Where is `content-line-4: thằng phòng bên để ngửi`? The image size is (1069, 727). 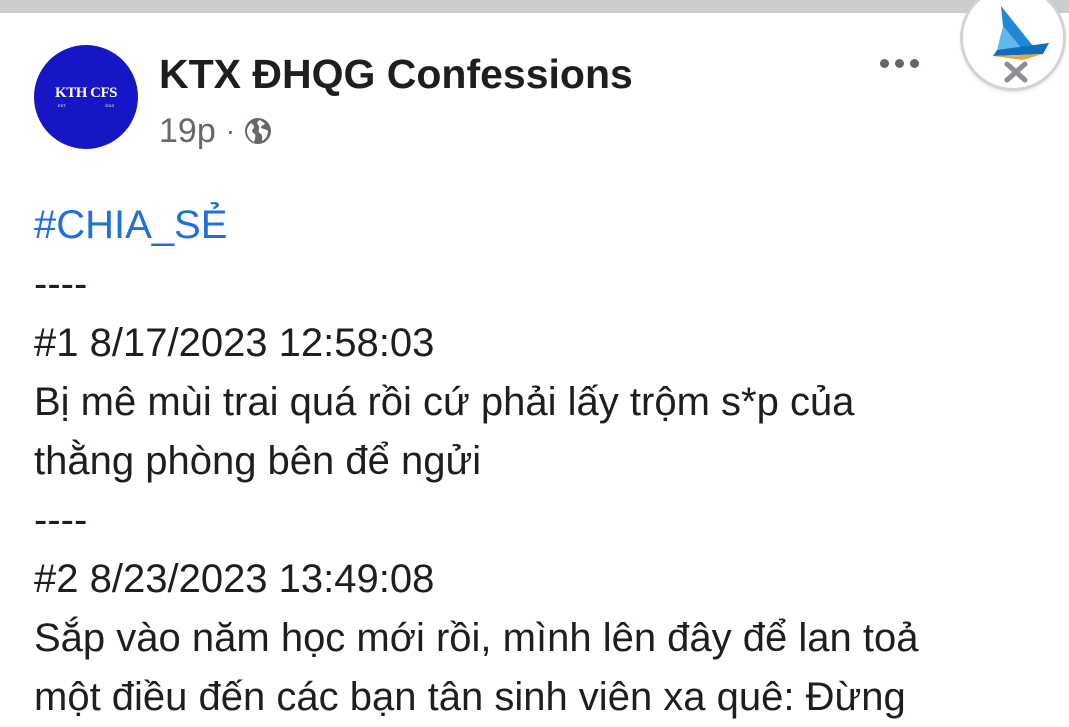 content-line-4: thằng phòng bên để ngửi is located at coordinates (258, 461).